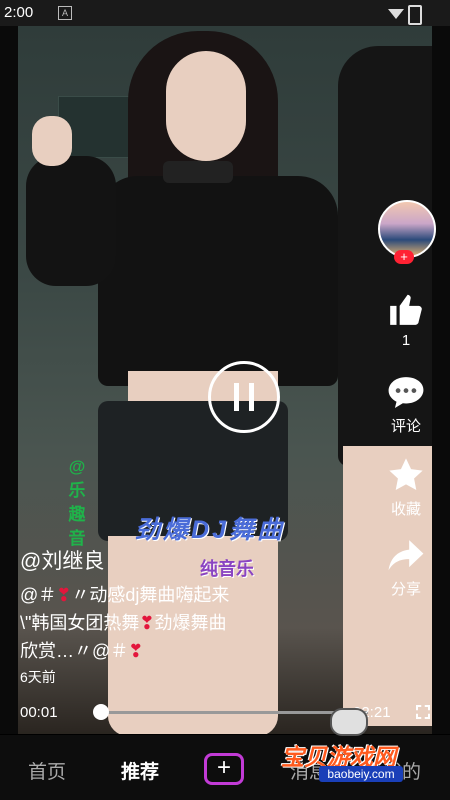  I want to click on like-button: 1, so click(406, 319).